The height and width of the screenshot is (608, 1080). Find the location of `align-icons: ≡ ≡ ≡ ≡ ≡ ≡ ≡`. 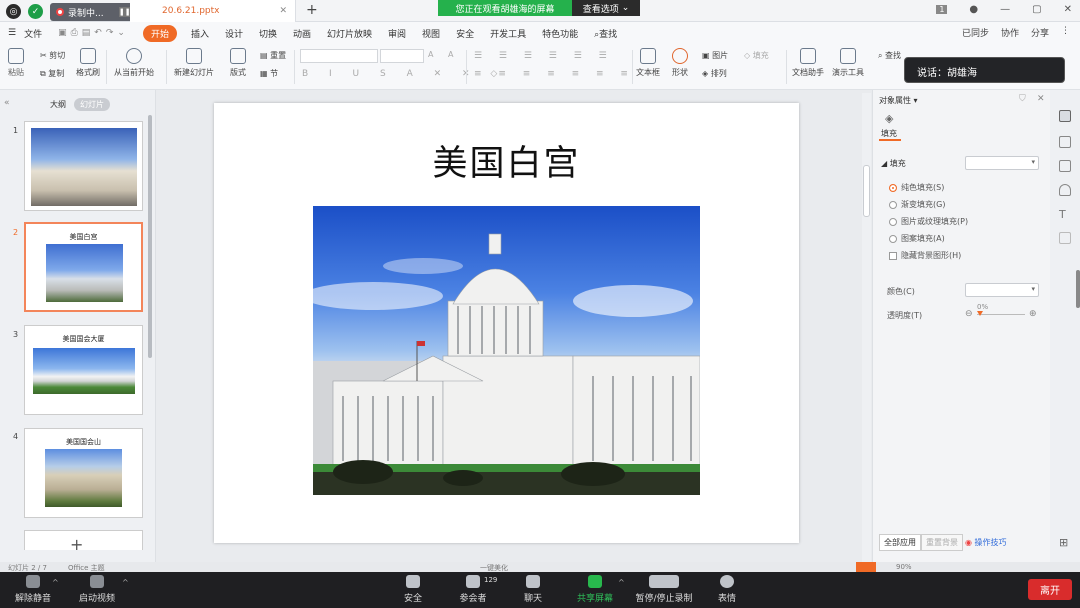

align-icons: ≡ ≡ ≡ ≡ ≡ ≡ ≡ is located at coordinates (554, 74).